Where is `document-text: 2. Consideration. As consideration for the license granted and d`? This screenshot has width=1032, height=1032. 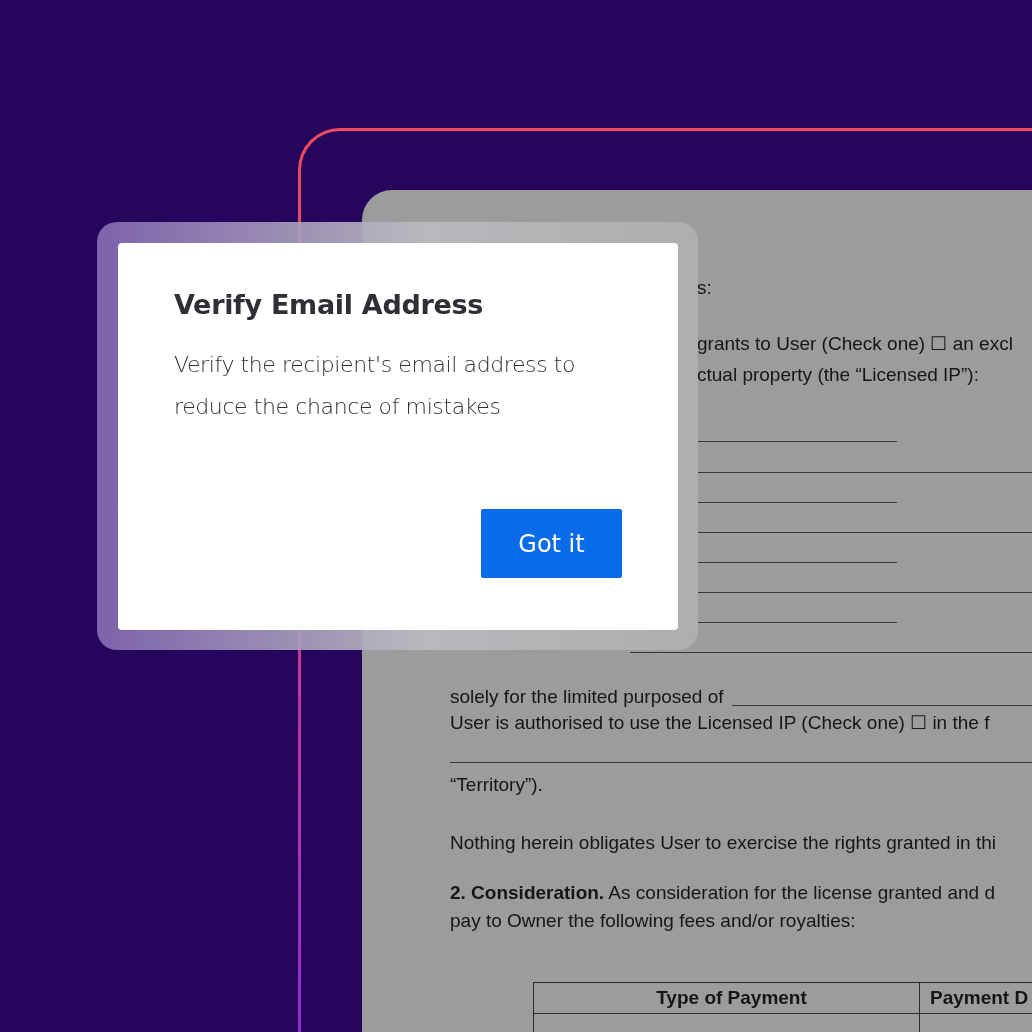
document-text: 2. Consideration. As consideration for the license granted and d is located at coordinates (722, 893).